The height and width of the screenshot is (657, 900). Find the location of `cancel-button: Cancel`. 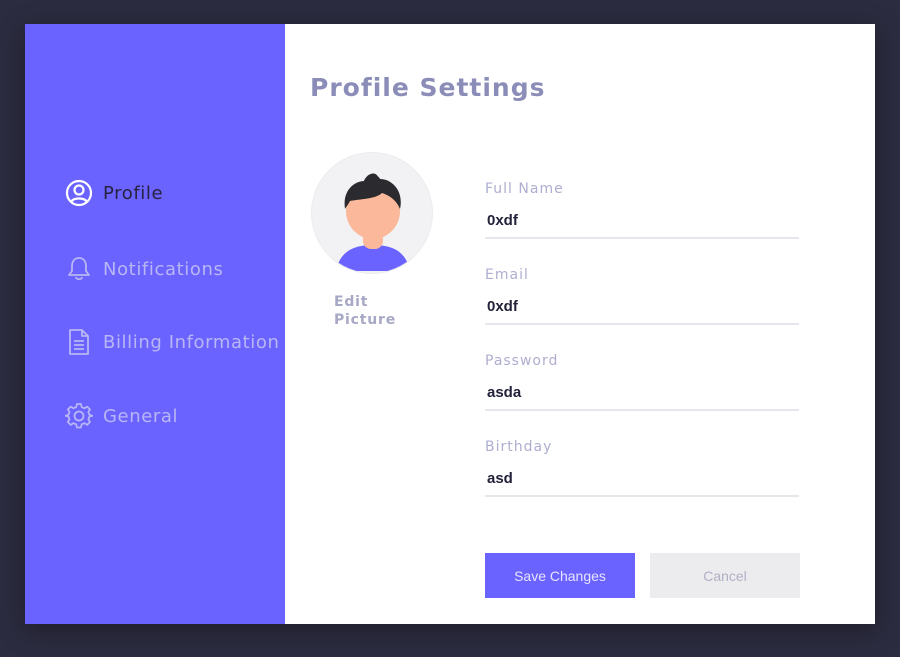

cancel-button: Cancel is located at coordinates (725, 575).